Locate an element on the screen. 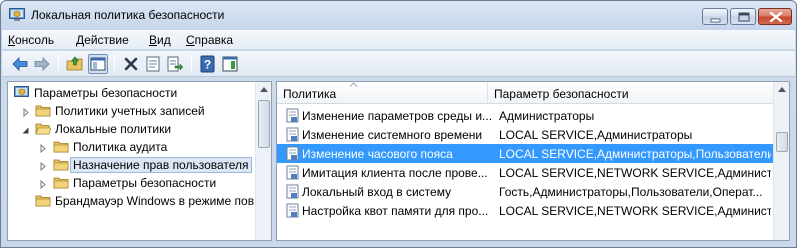 The width and height of the screenshot is (797, 248). close-button is located at coordinates (775, 16).